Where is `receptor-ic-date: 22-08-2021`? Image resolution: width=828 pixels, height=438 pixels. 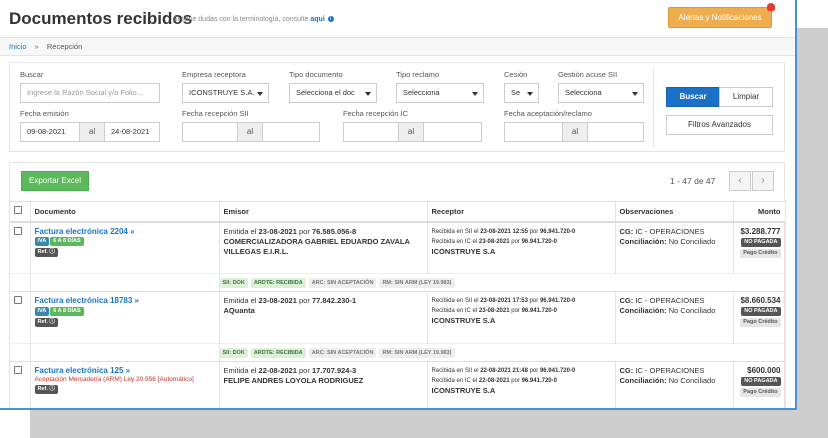
receptor-ic-date: 22-08-2021 is located at coordinates (494, 381).